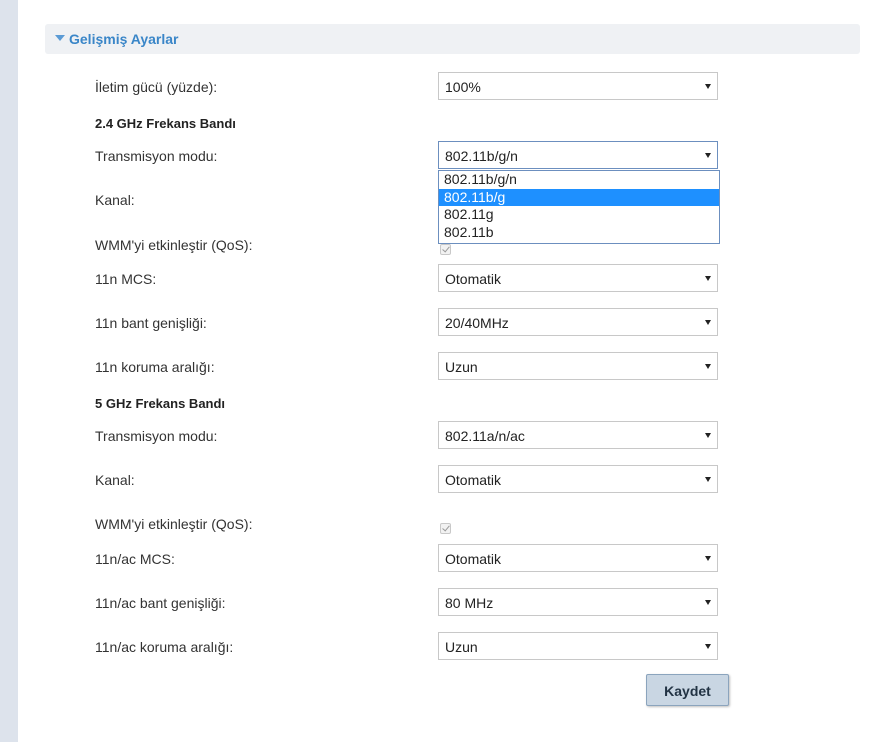  What do you see at coordinates (578, 602) in the screenshot?
I see `band5-bw-select: 80 MHz` at bounding box center [578, 602].